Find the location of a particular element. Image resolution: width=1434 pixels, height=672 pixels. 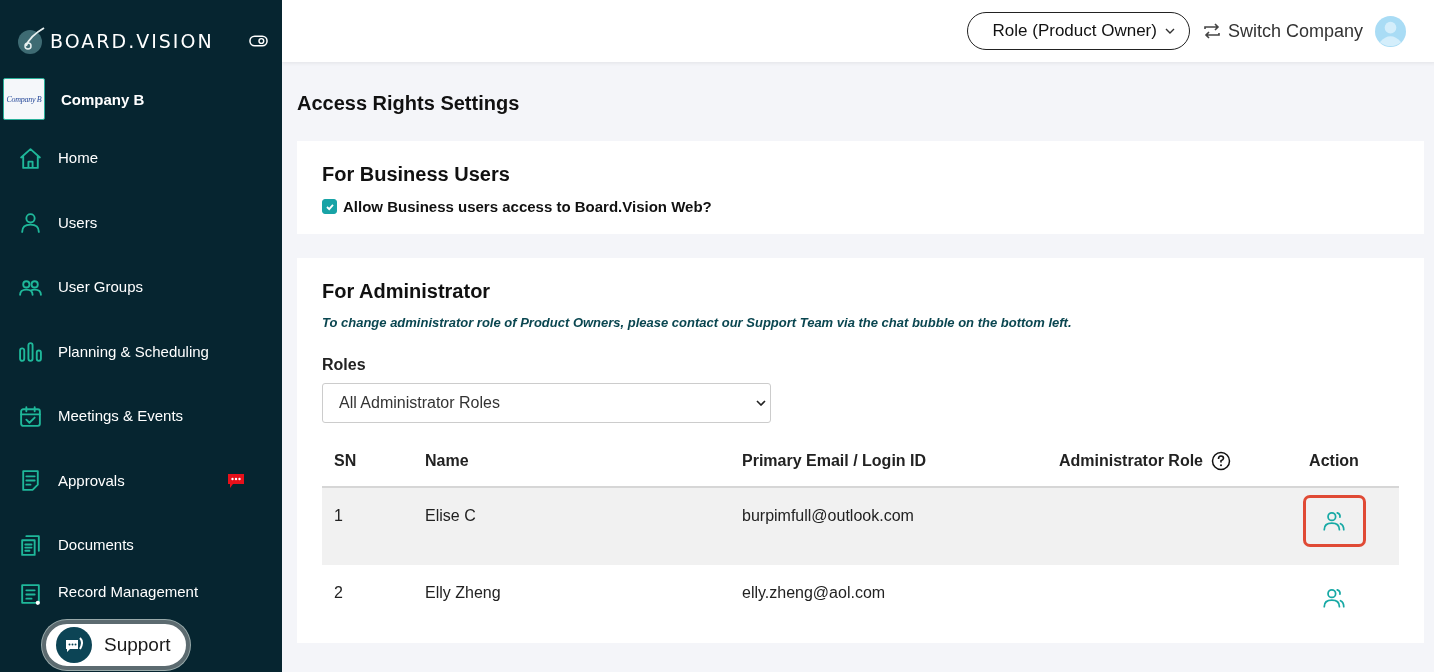

table-row: 2 Elly Zheng elly.zheng@aol.com is located at coordinates (860, 604).